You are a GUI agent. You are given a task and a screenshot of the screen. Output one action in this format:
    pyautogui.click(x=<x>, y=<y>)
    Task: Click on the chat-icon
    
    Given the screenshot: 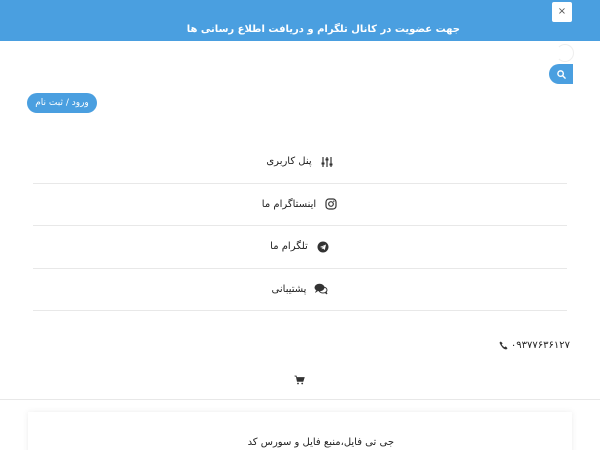 What is the action you would take?
    pyautogui.click(x=321, y=289)
    